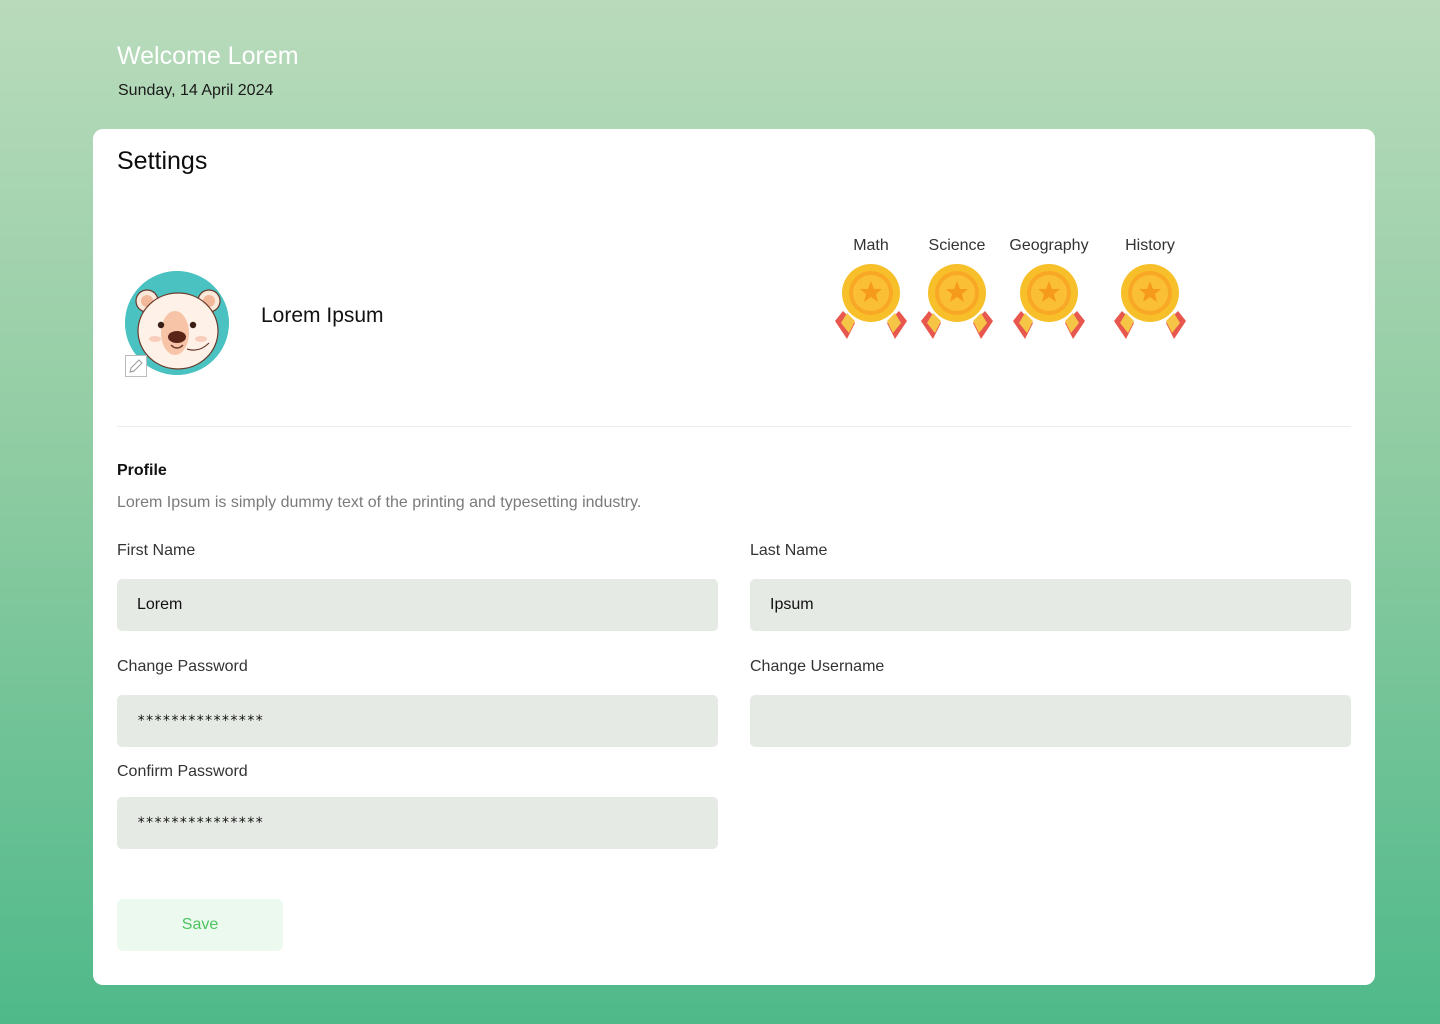 This screenshot has height=1024, width=1440. What do you see at coordinates (817, 666) in the screenshot?
I see `change-username-label: Change Username` at bounding box center [817, 666].